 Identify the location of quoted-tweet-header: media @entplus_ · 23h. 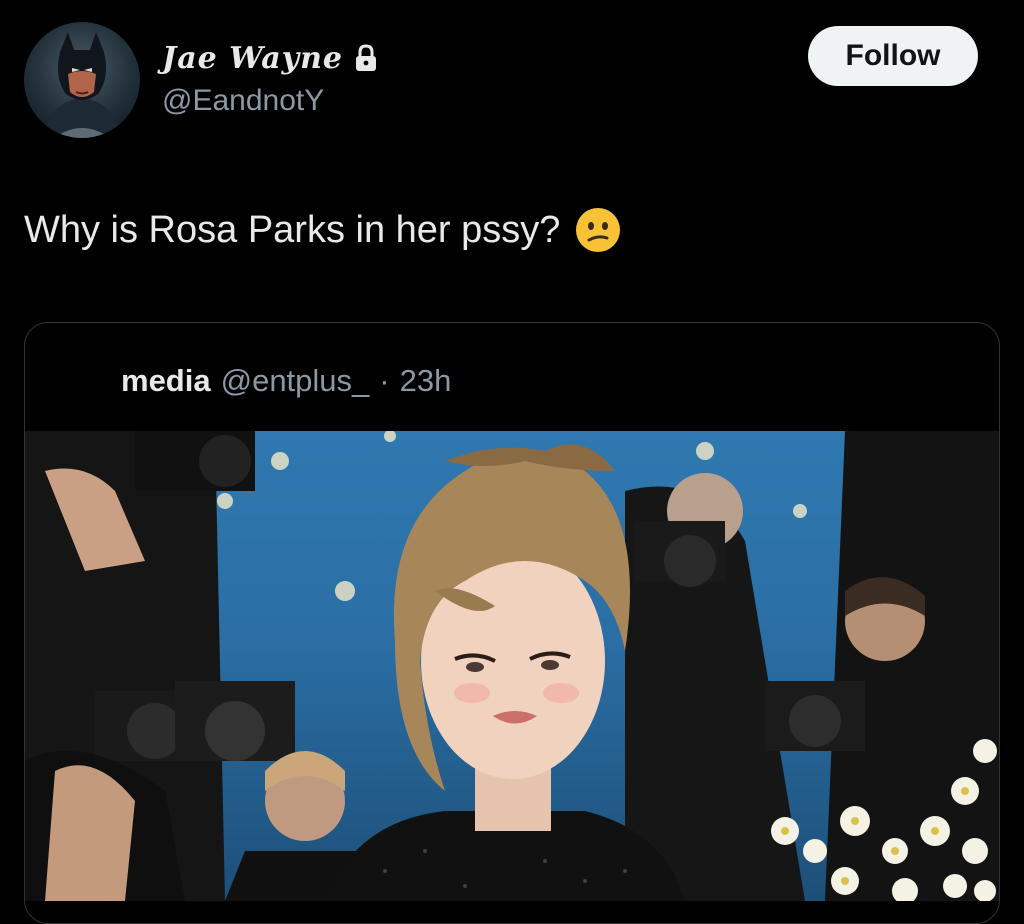
(286, 381).